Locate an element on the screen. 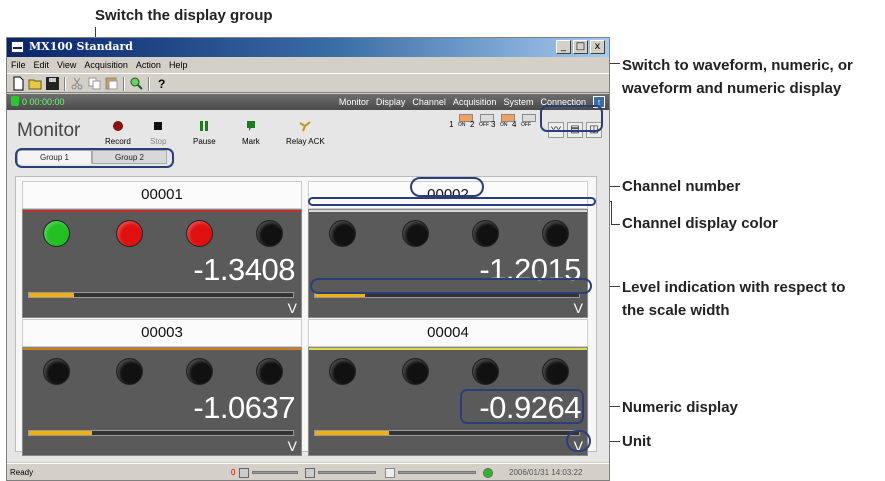 The height and width of the screenshot is (481, 885). new-file-icon is located at coordinates (18, 83).